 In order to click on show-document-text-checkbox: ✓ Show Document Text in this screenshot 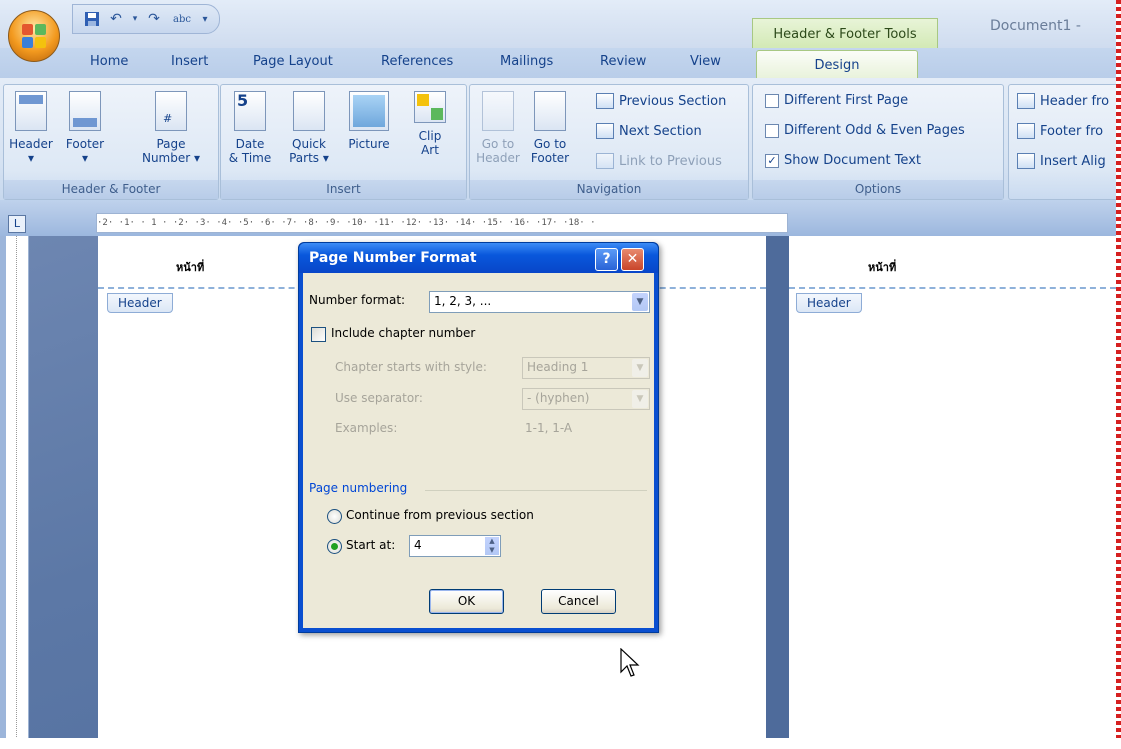, I will do `click(843, 160)`.